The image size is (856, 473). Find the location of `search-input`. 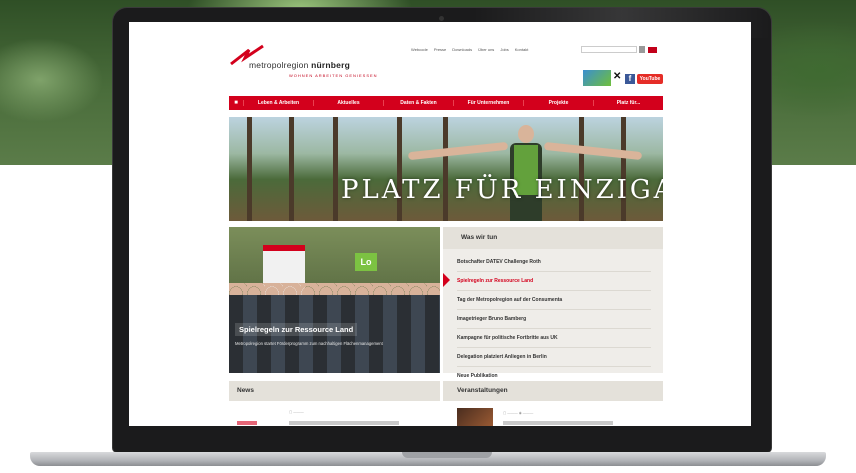

search-input is located at coordinates (609, 49).